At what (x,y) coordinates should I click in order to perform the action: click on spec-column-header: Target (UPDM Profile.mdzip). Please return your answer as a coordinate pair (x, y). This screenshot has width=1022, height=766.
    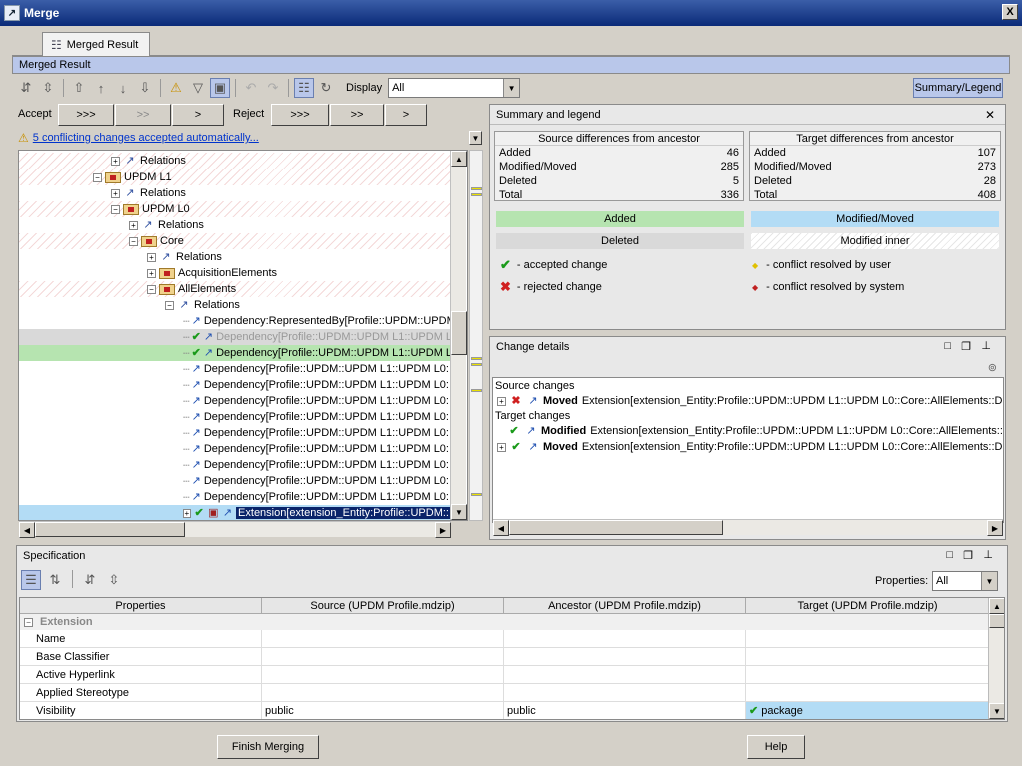
    Looking at the image, I should click on (868, 606).